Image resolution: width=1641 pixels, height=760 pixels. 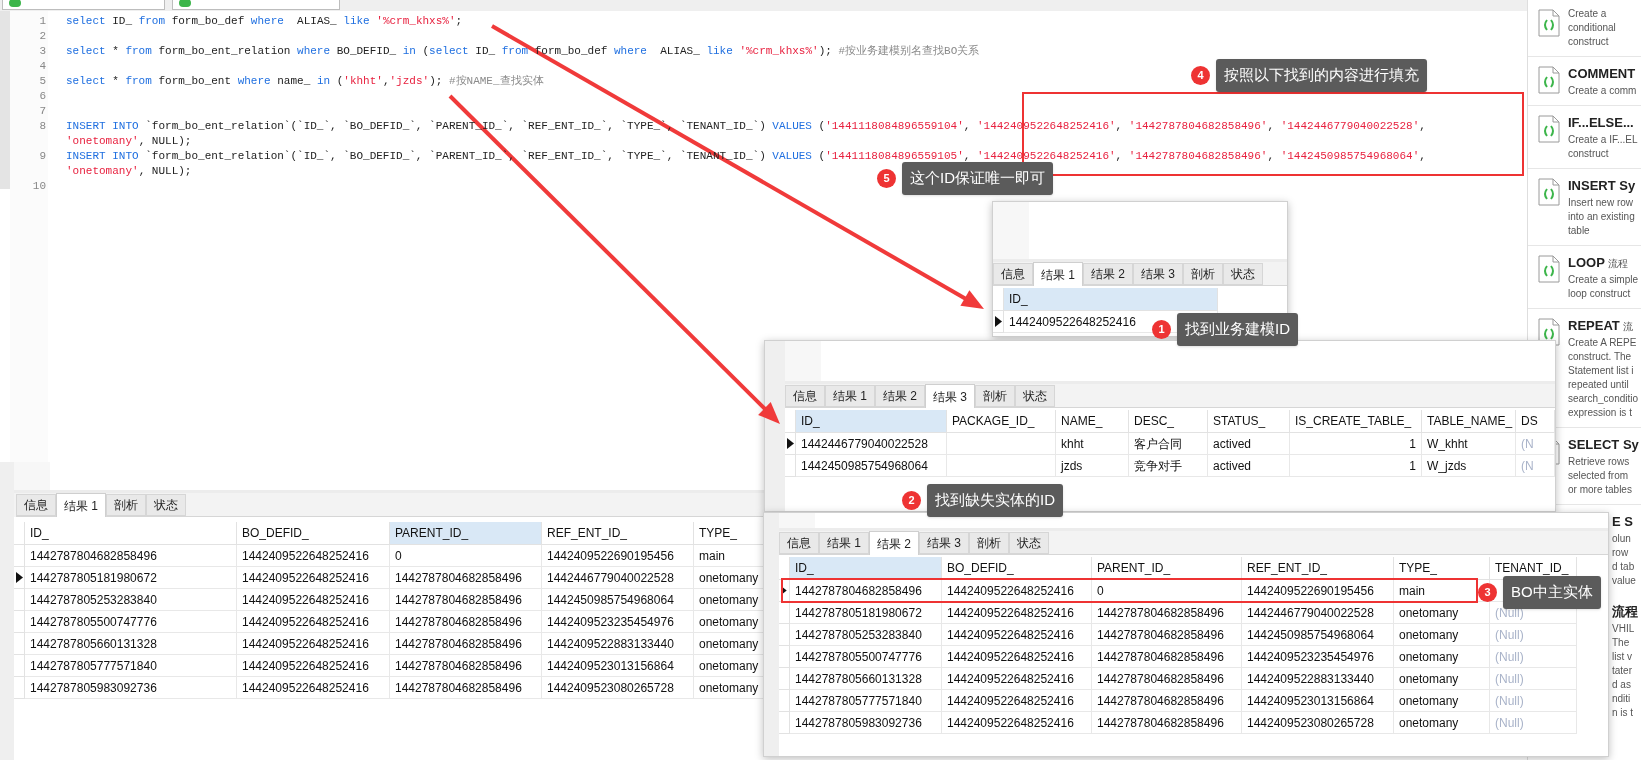 What do you see at coordinates (1356, 421) in the screenshot?
I see `column-header: IS_CREATE_TABLE_` at bounding box center [1356, 421].